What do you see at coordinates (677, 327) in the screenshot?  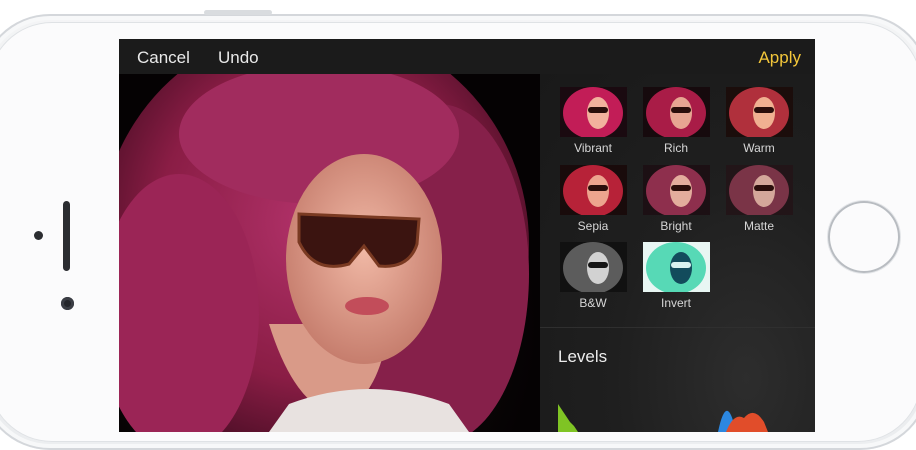 I see `divider` at bounding box center [677, 327].